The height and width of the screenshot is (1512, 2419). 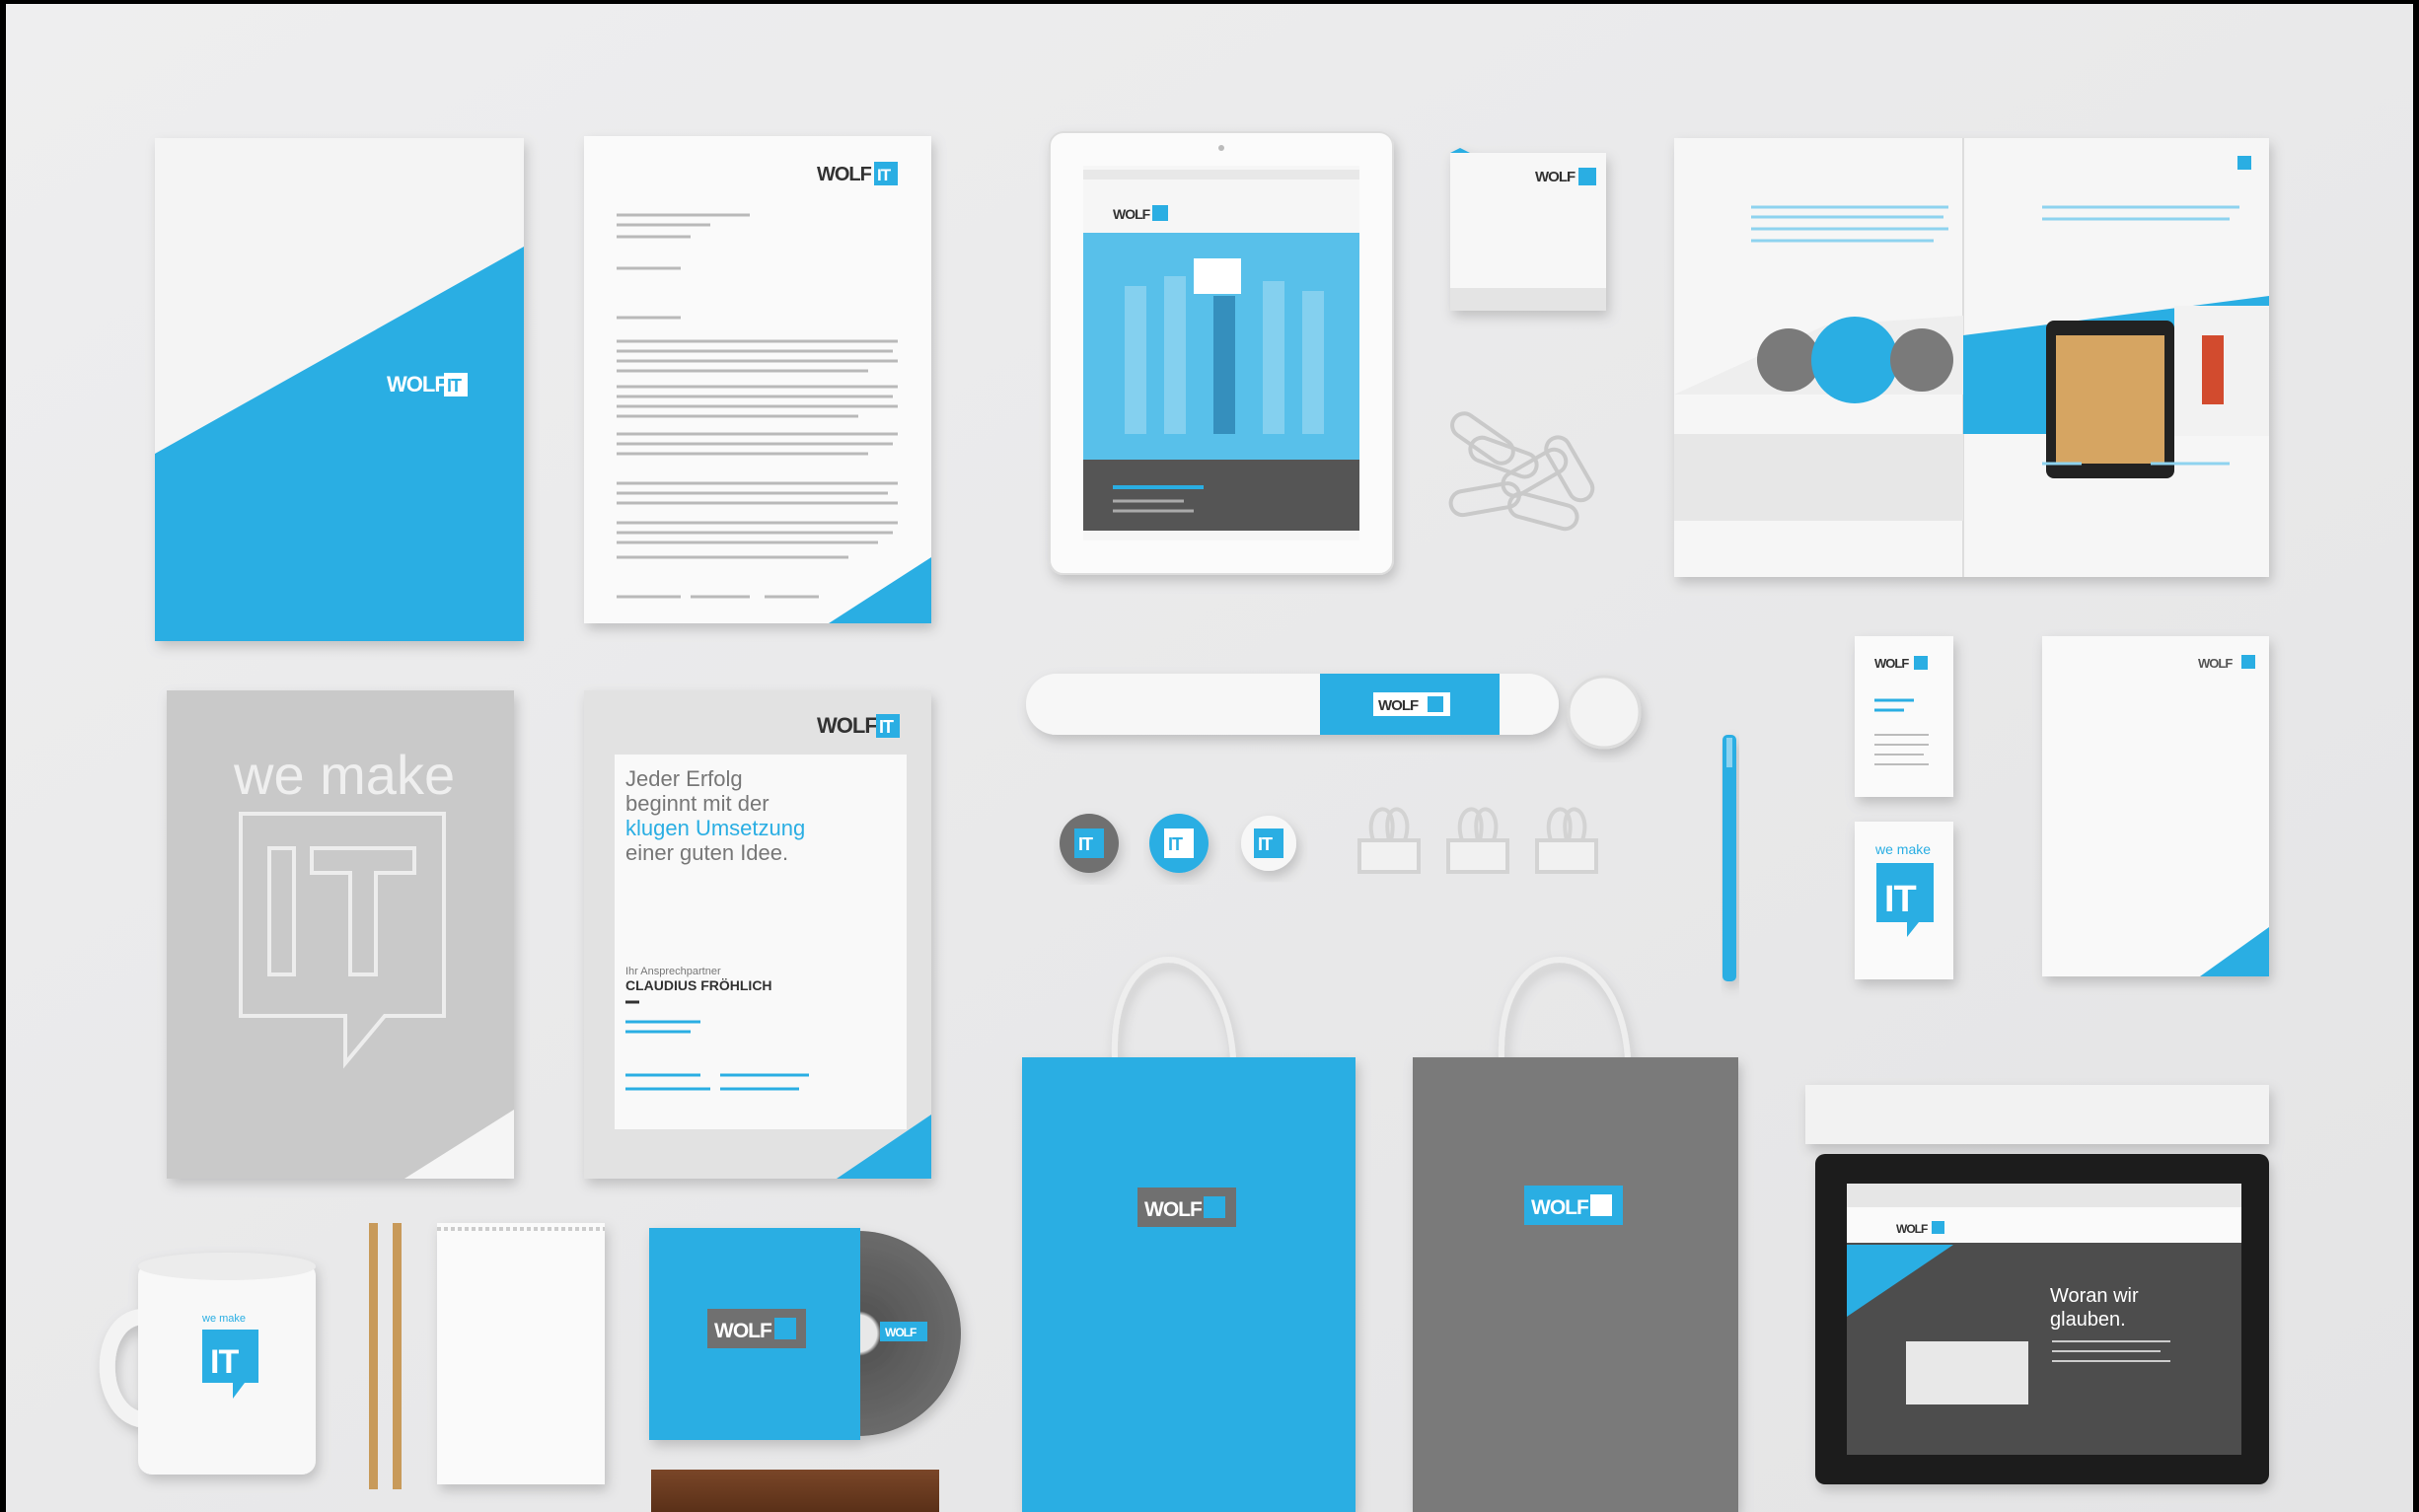 I want to click on memo-cube-logo: WOLF, so click(x=1566, y=176).